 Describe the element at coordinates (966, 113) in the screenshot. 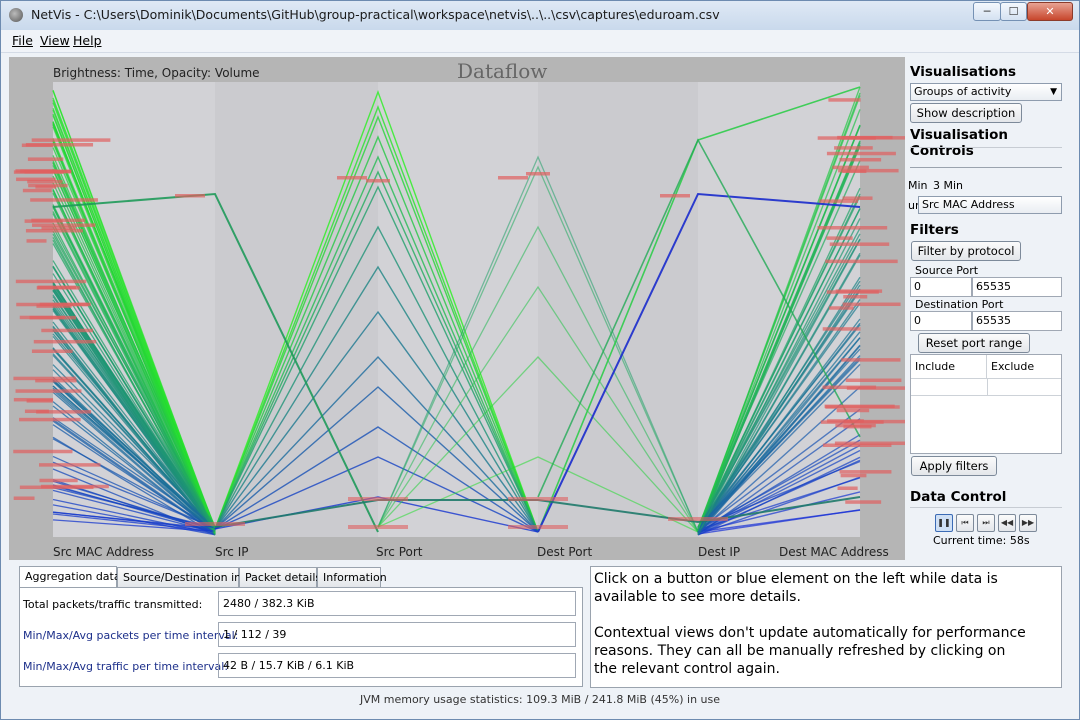

I see `show-description-button: Show description` at that location.